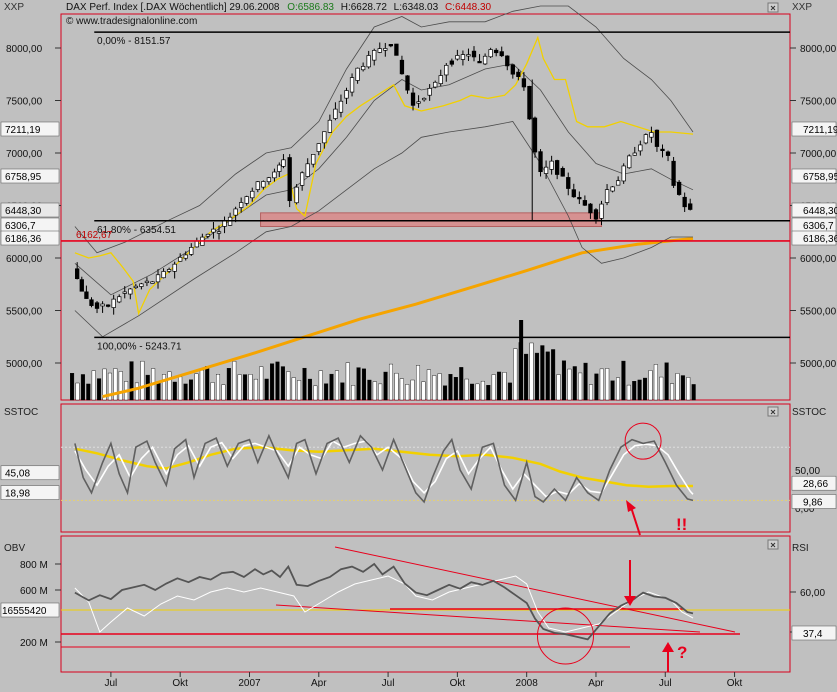 The image size is (837, 692). Describe the element at coordinates (820, 130) in the screenshot. I see `price-badge-right-text: 7211,19` at that location.